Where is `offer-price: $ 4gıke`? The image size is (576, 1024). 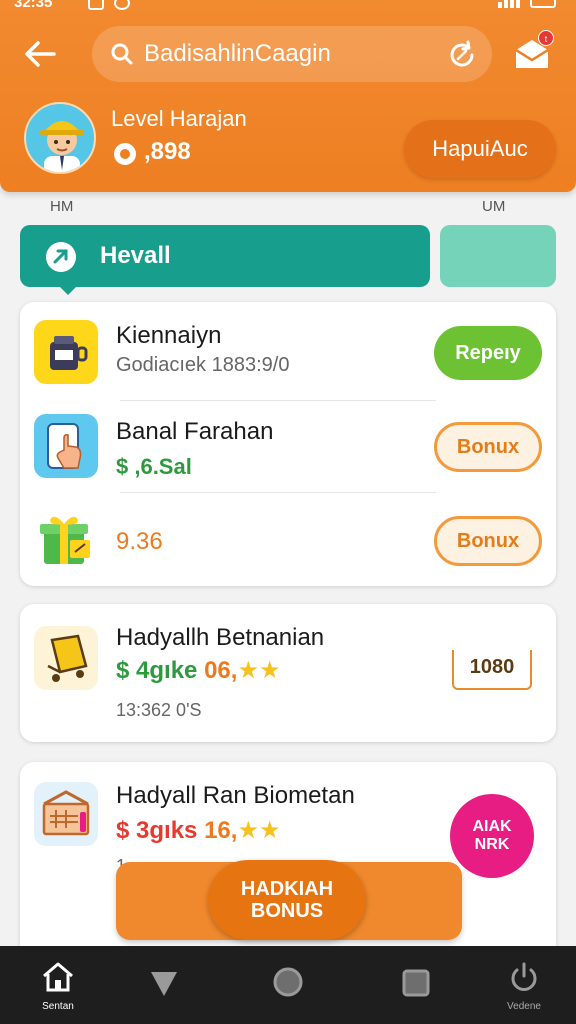
offer-price: $ 4gıke is located at coordinates (157, 670).